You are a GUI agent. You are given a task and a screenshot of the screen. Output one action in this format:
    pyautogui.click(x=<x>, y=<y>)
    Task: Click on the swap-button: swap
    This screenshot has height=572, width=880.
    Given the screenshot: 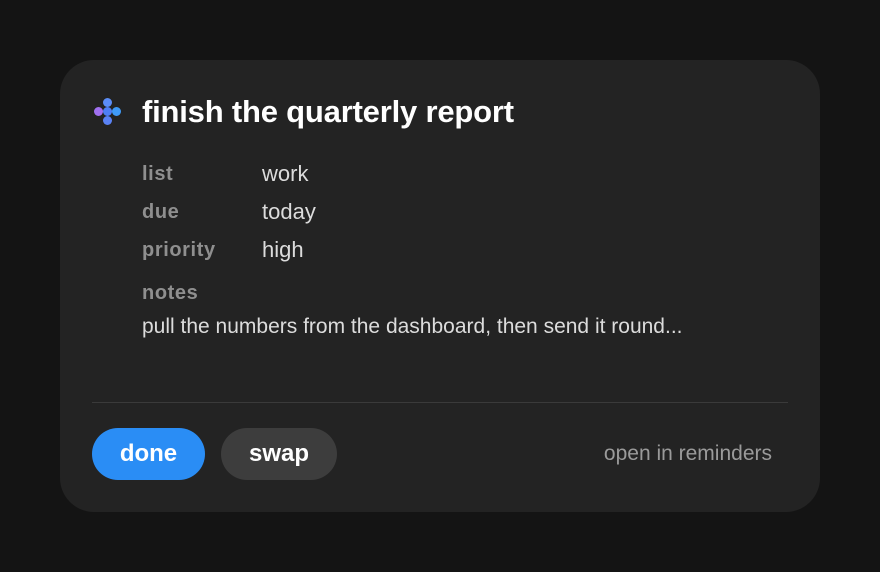 What is the action you would take?
    pyautogui.click(x=279, y=454)
    